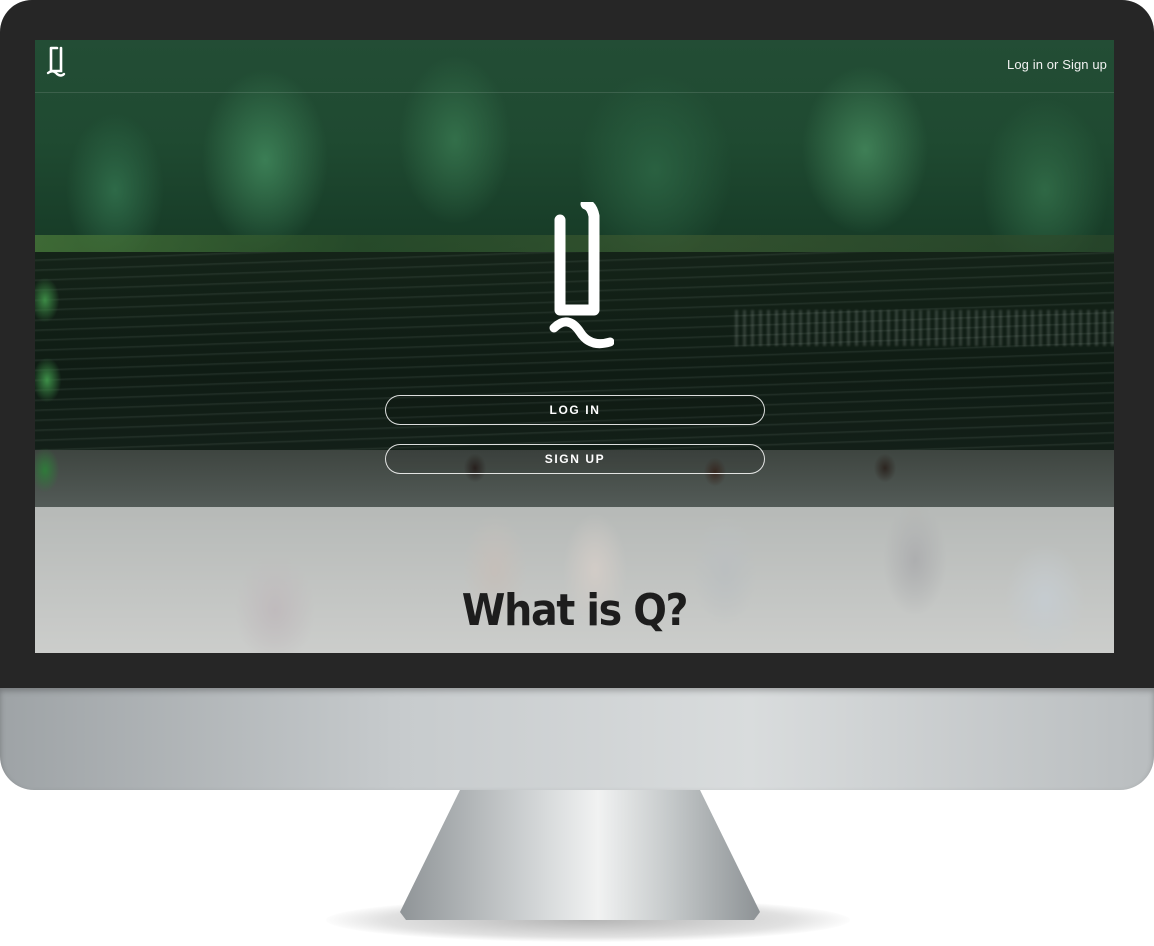 The height and width of the screenshot is (946, 1154). I want to click on background-lake-glint, so click(924, 328).